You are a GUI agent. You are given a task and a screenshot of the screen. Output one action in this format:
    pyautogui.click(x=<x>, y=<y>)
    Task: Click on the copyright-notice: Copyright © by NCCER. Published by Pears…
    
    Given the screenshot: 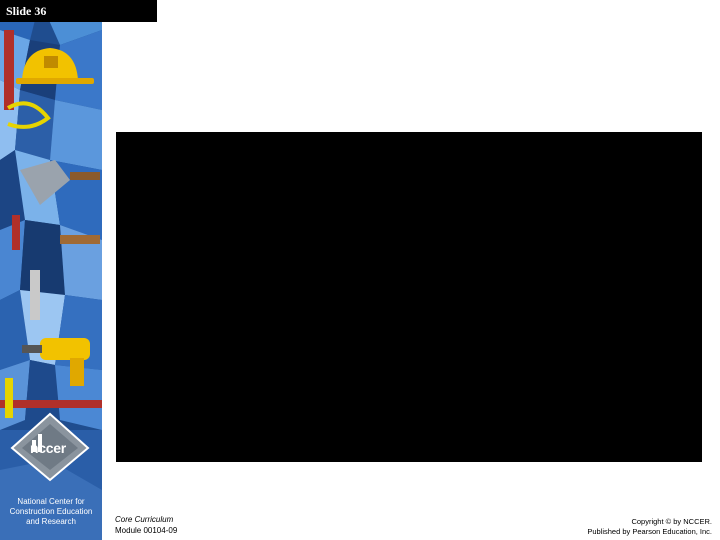 What is the action you would take?
    pyautogui.click(x=649, y=527)
    